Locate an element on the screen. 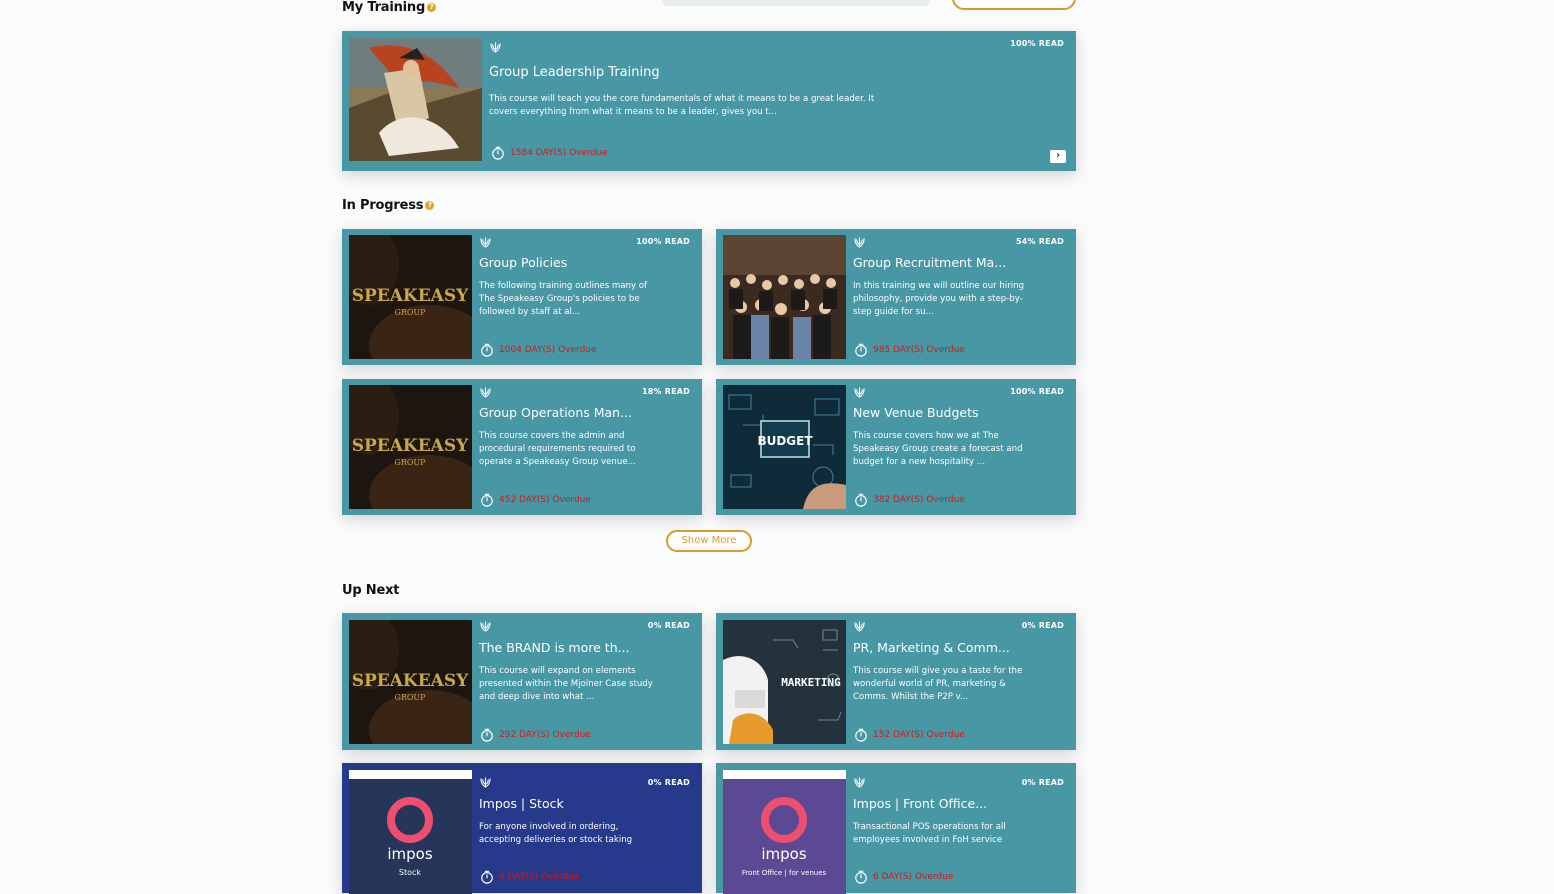  overdue-status: 382 DAY(S) Overdue is located at coordinates (909, 500).